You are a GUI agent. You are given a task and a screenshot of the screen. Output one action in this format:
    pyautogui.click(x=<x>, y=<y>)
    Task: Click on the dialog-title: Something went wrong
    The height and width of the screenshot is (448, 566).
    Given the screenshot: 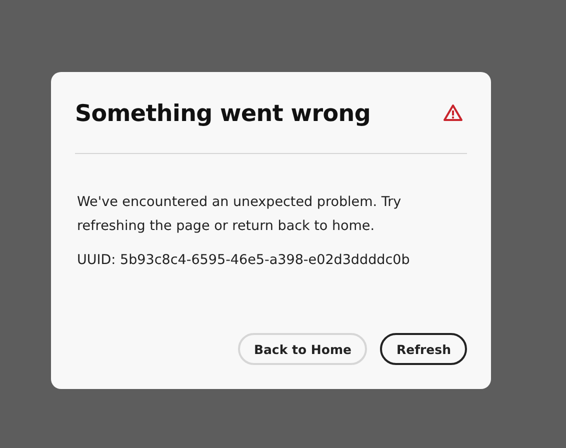 What is the action you would take?
    pyautogui.click(x=222, y=113)
    